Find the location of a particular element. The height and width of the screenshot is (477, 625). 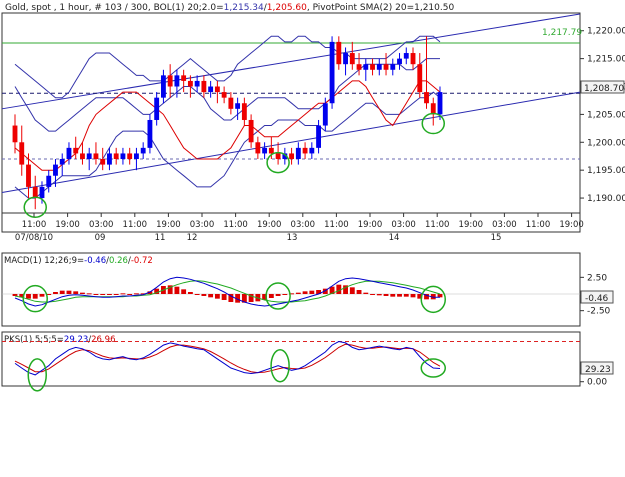

pks-y-tick-label: 0.00 is located at coordinates (597, 383).